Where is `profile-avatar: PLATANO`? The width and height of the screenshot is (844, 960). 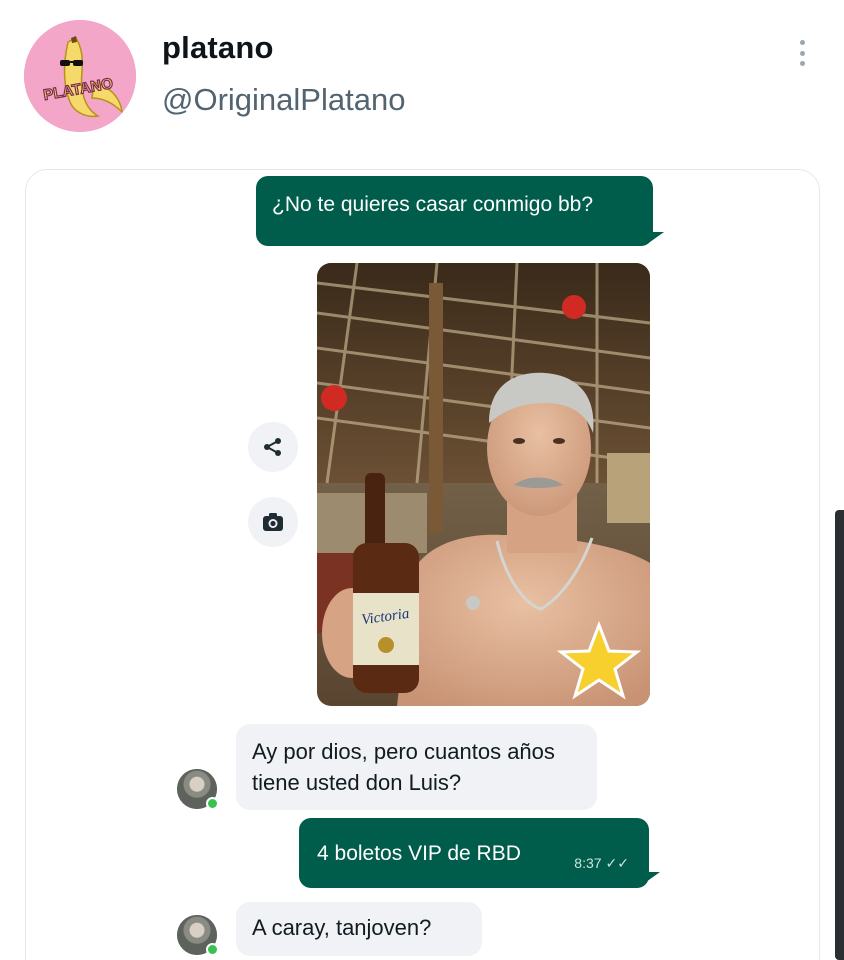 profile-avatar: PLATANO is located at coordinates (80, 76).